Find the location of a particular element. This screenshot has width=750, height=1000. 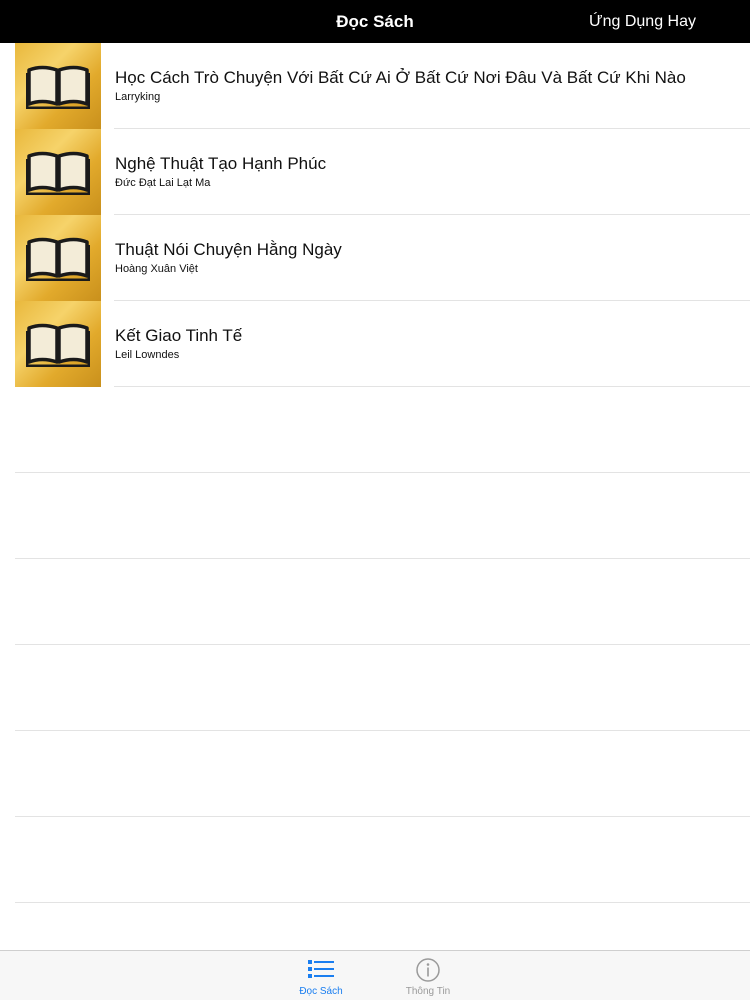

book-author: Hoàng Xuân Việt is located at coordinates (156, 269).